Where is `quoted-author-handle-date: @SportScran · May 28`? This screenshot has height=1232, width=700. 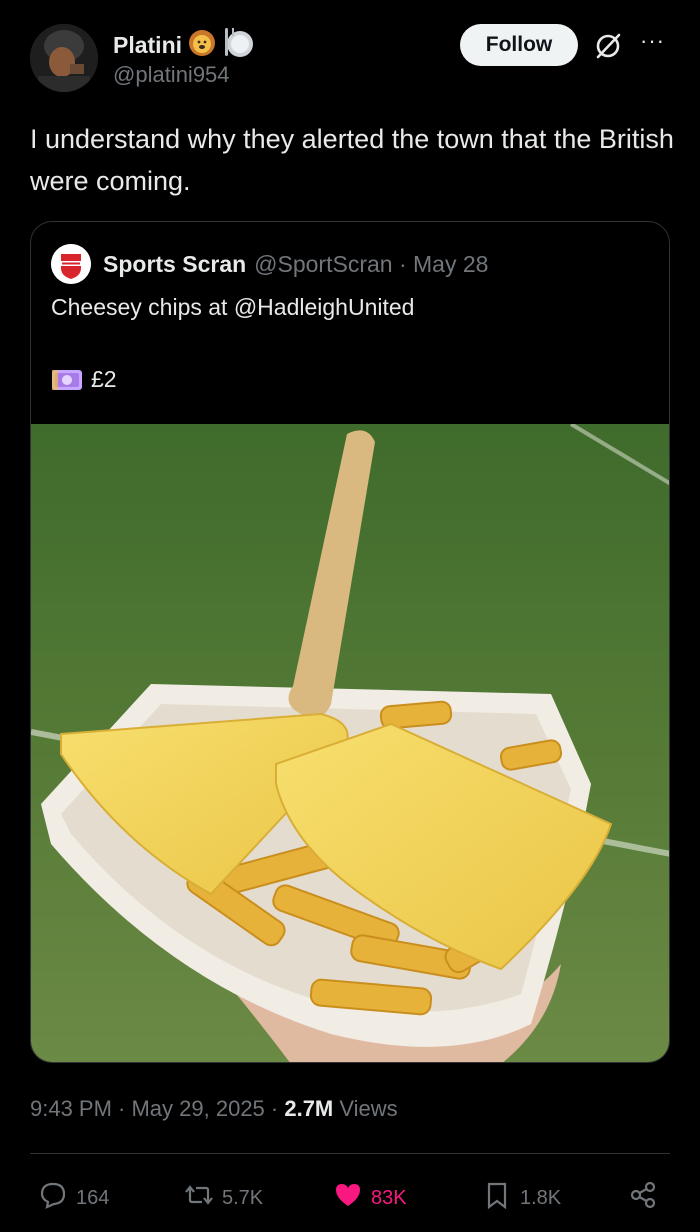 quoted-author-handle-date: @SportScran · May 28 is located at coordinates (371, 263).